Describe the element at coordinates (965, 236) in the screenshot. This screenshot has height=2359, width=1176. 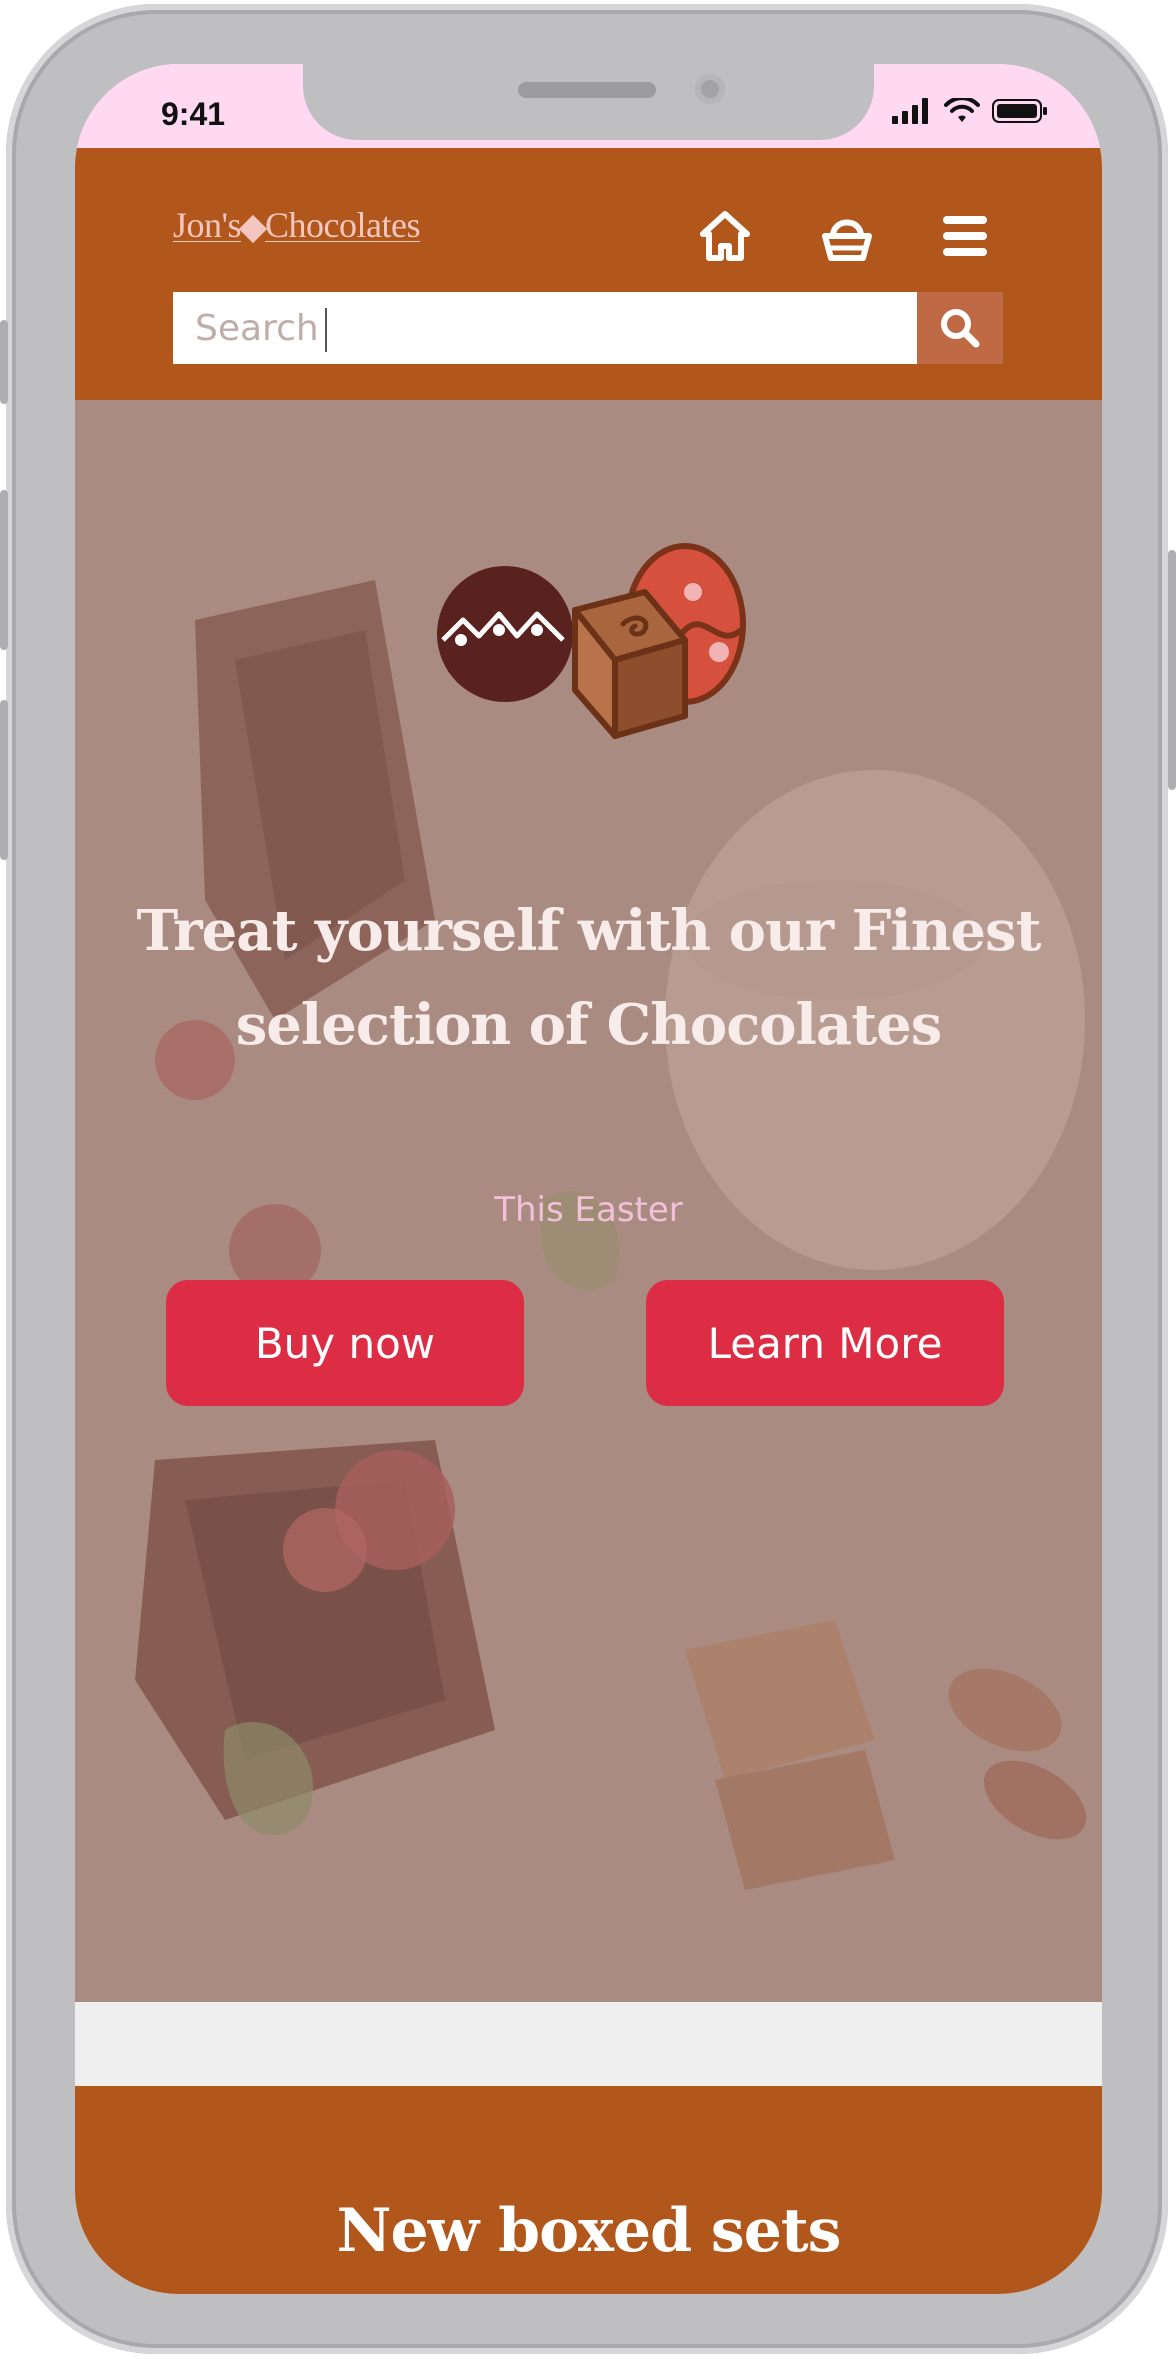
I see `menu-icon` at that location.